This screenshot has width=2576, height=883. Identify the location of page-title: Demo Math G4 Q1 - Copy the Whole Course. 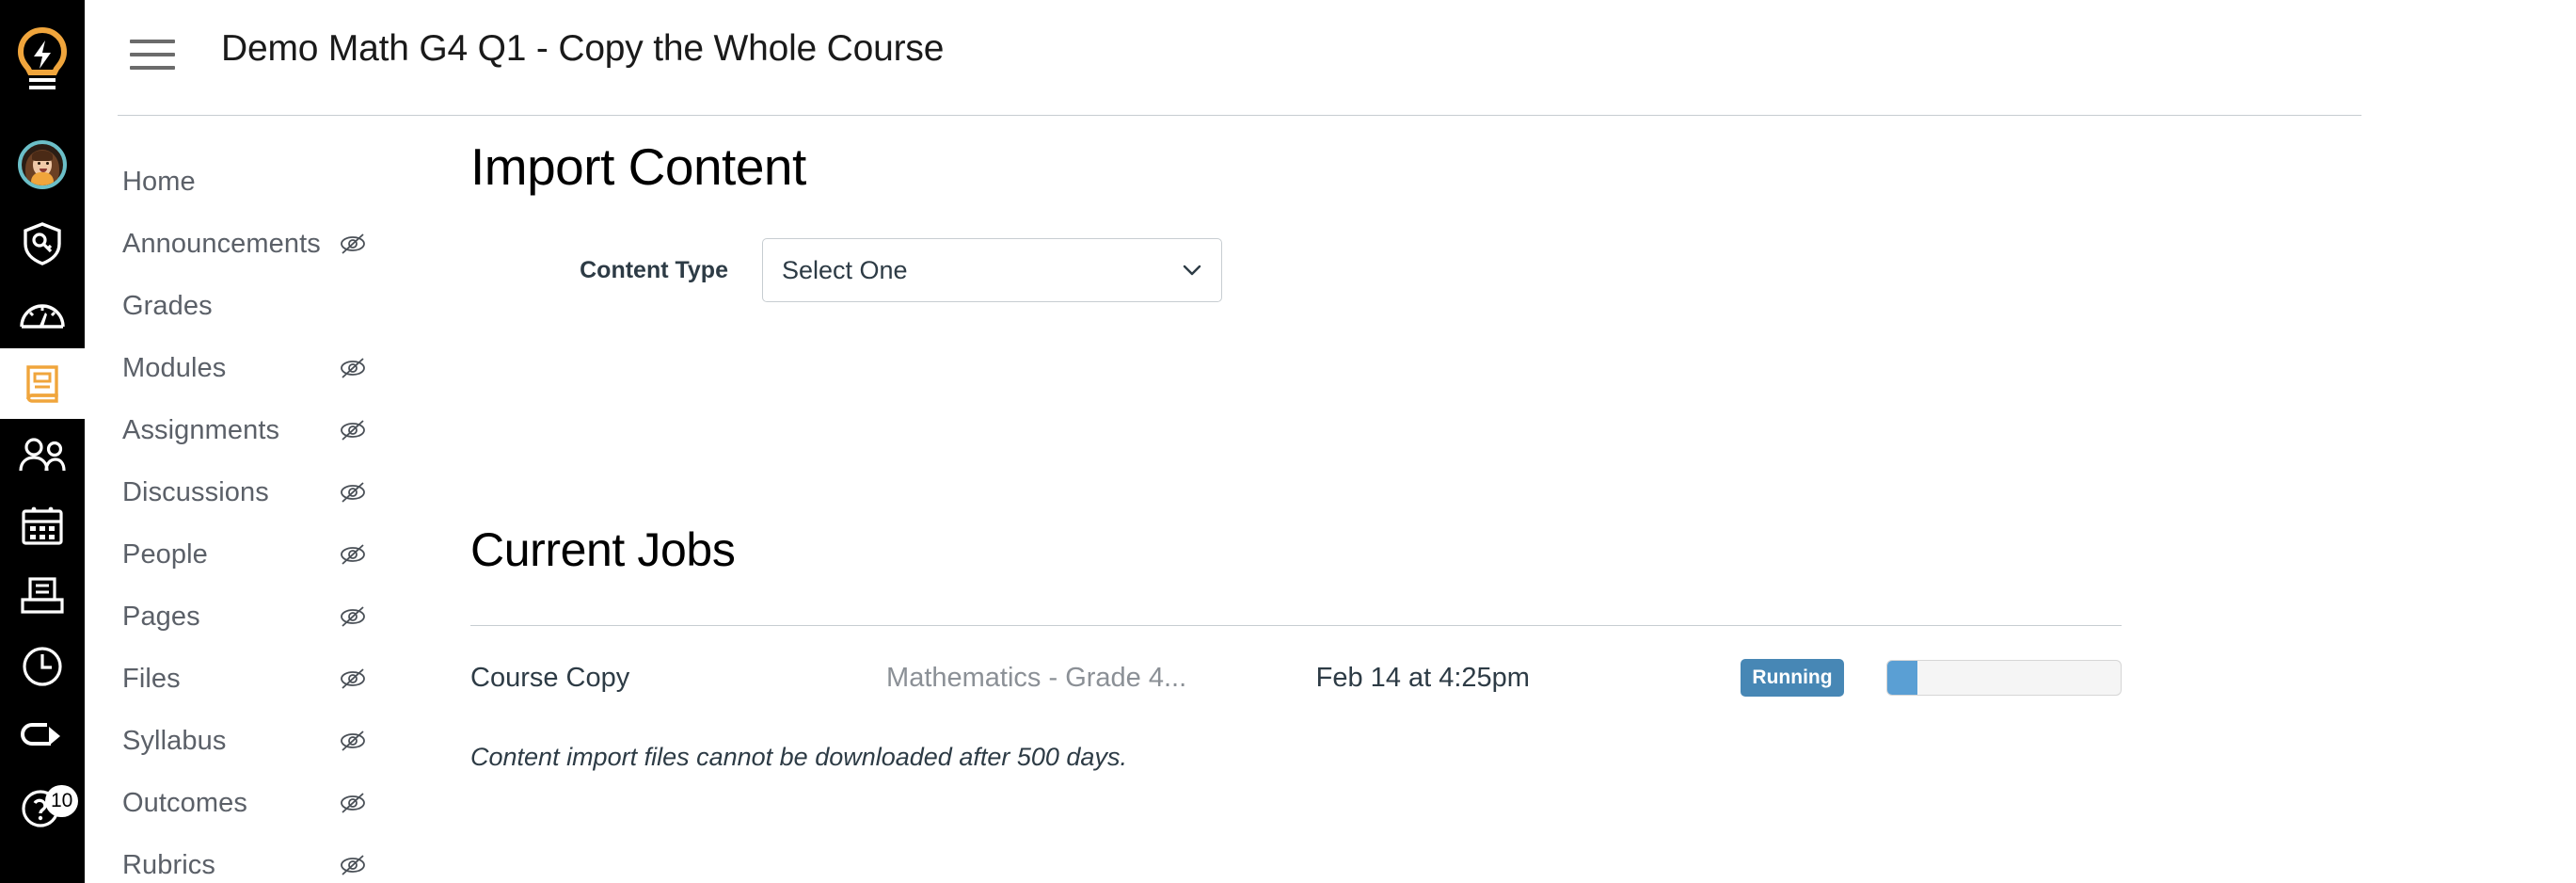
(583, 48).